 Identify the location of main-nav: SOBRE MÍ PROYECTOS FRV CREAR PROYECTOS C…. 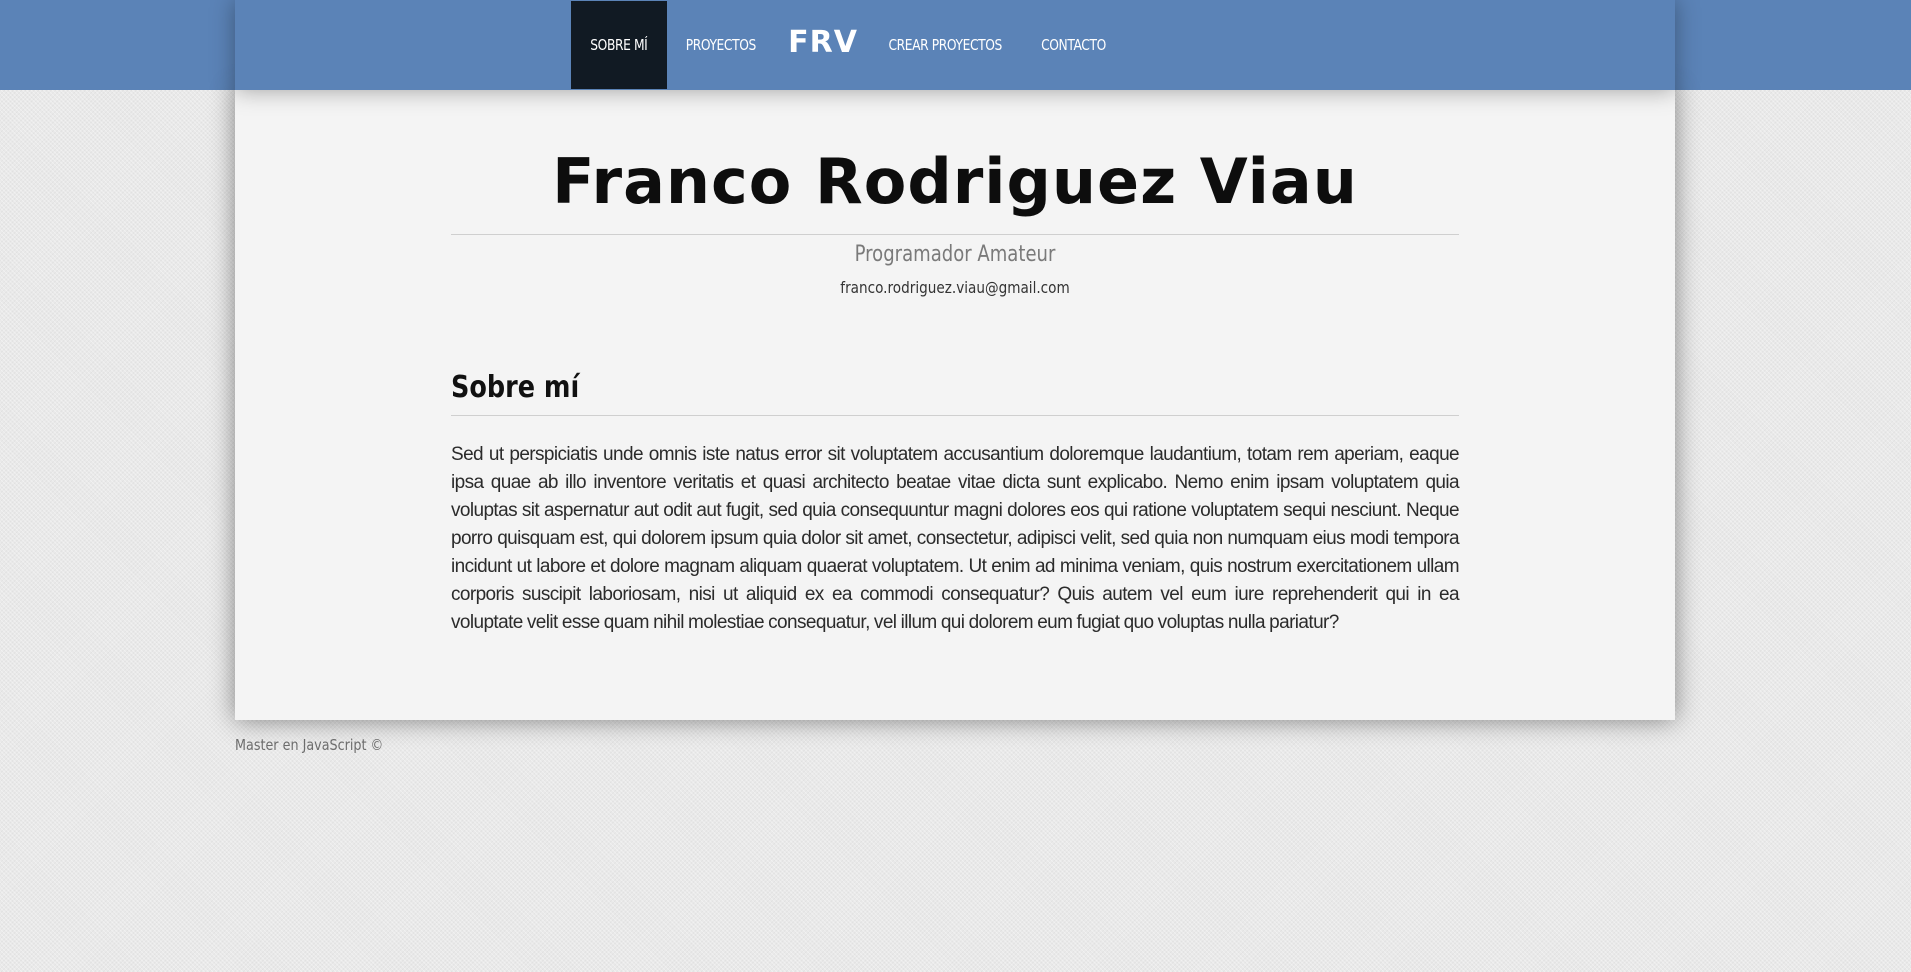
(849, 45).